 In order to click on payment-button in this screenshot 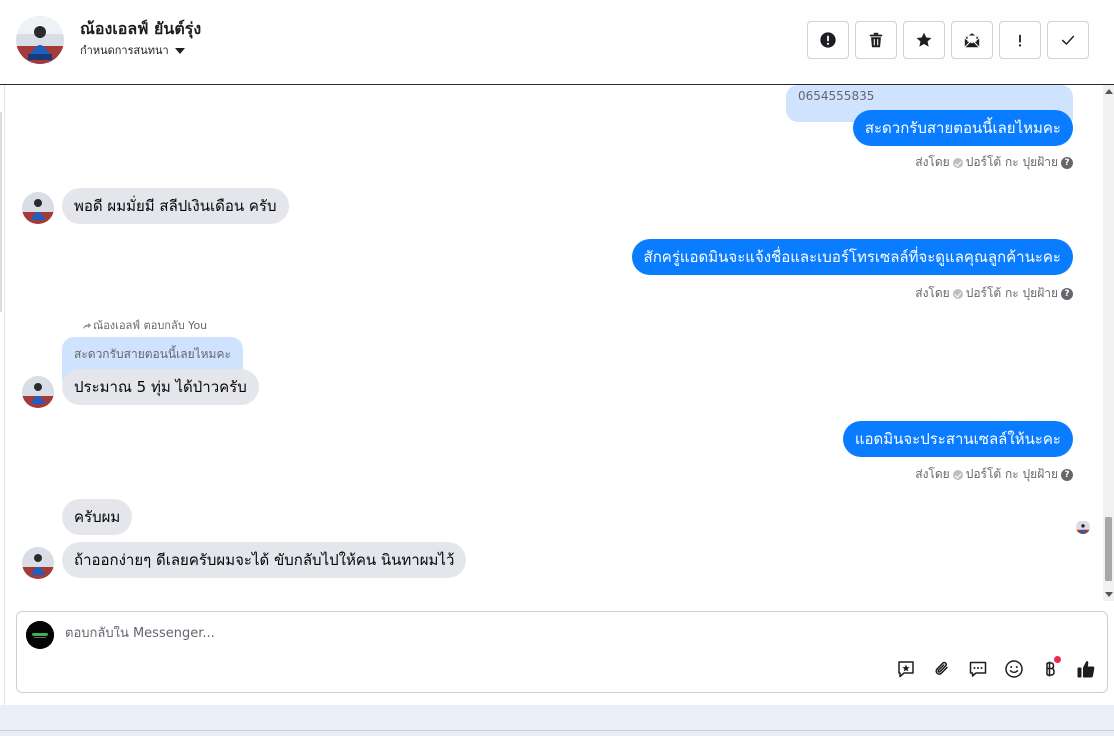, I will do `click(1050, 668)`.